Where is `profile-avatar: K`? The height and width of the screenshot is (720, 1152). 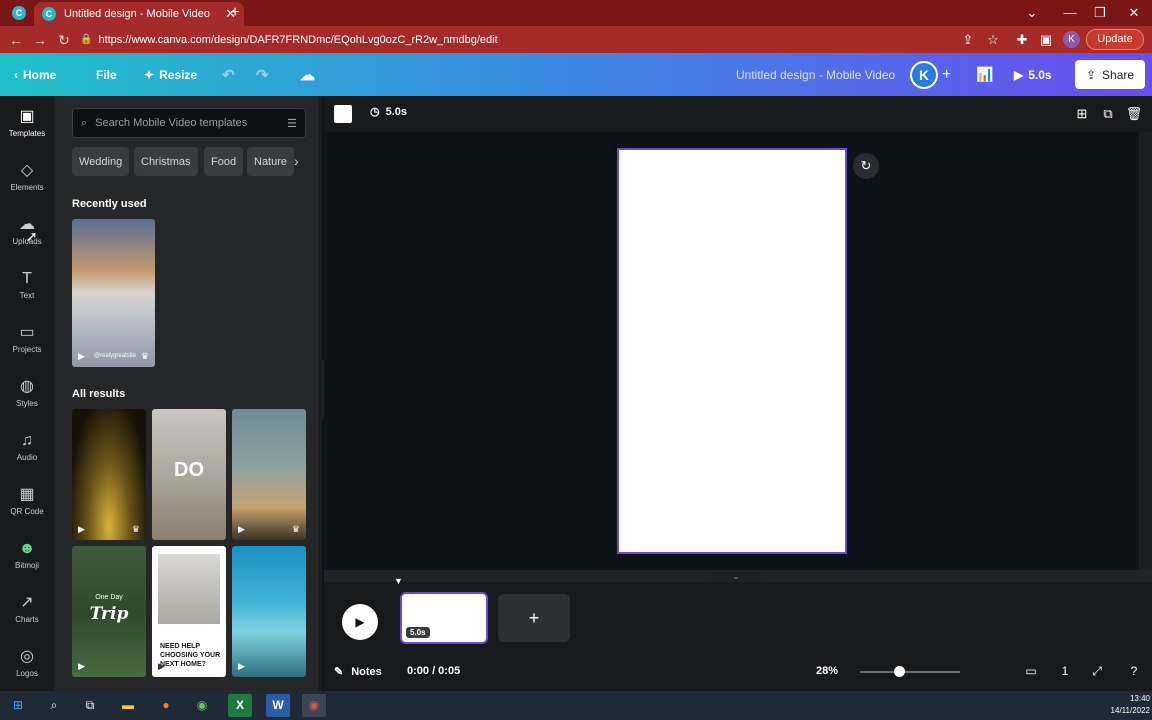
profile-avatar: K is located at coordinates (1071, 39).